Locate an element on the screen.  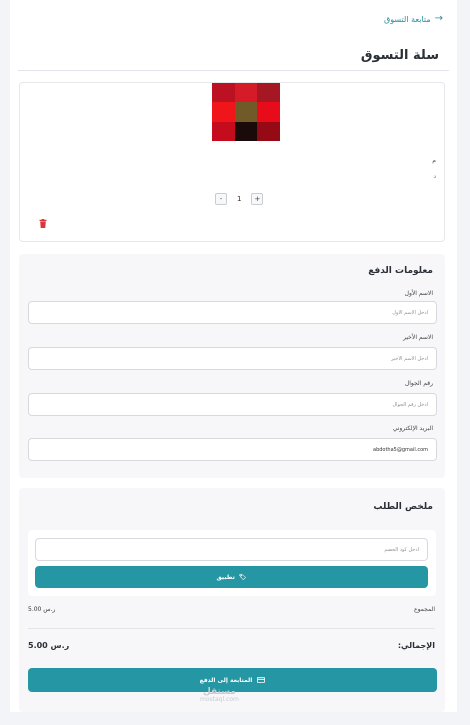
watermark-latin: mostaql.com is located at coordinates (219, 699).